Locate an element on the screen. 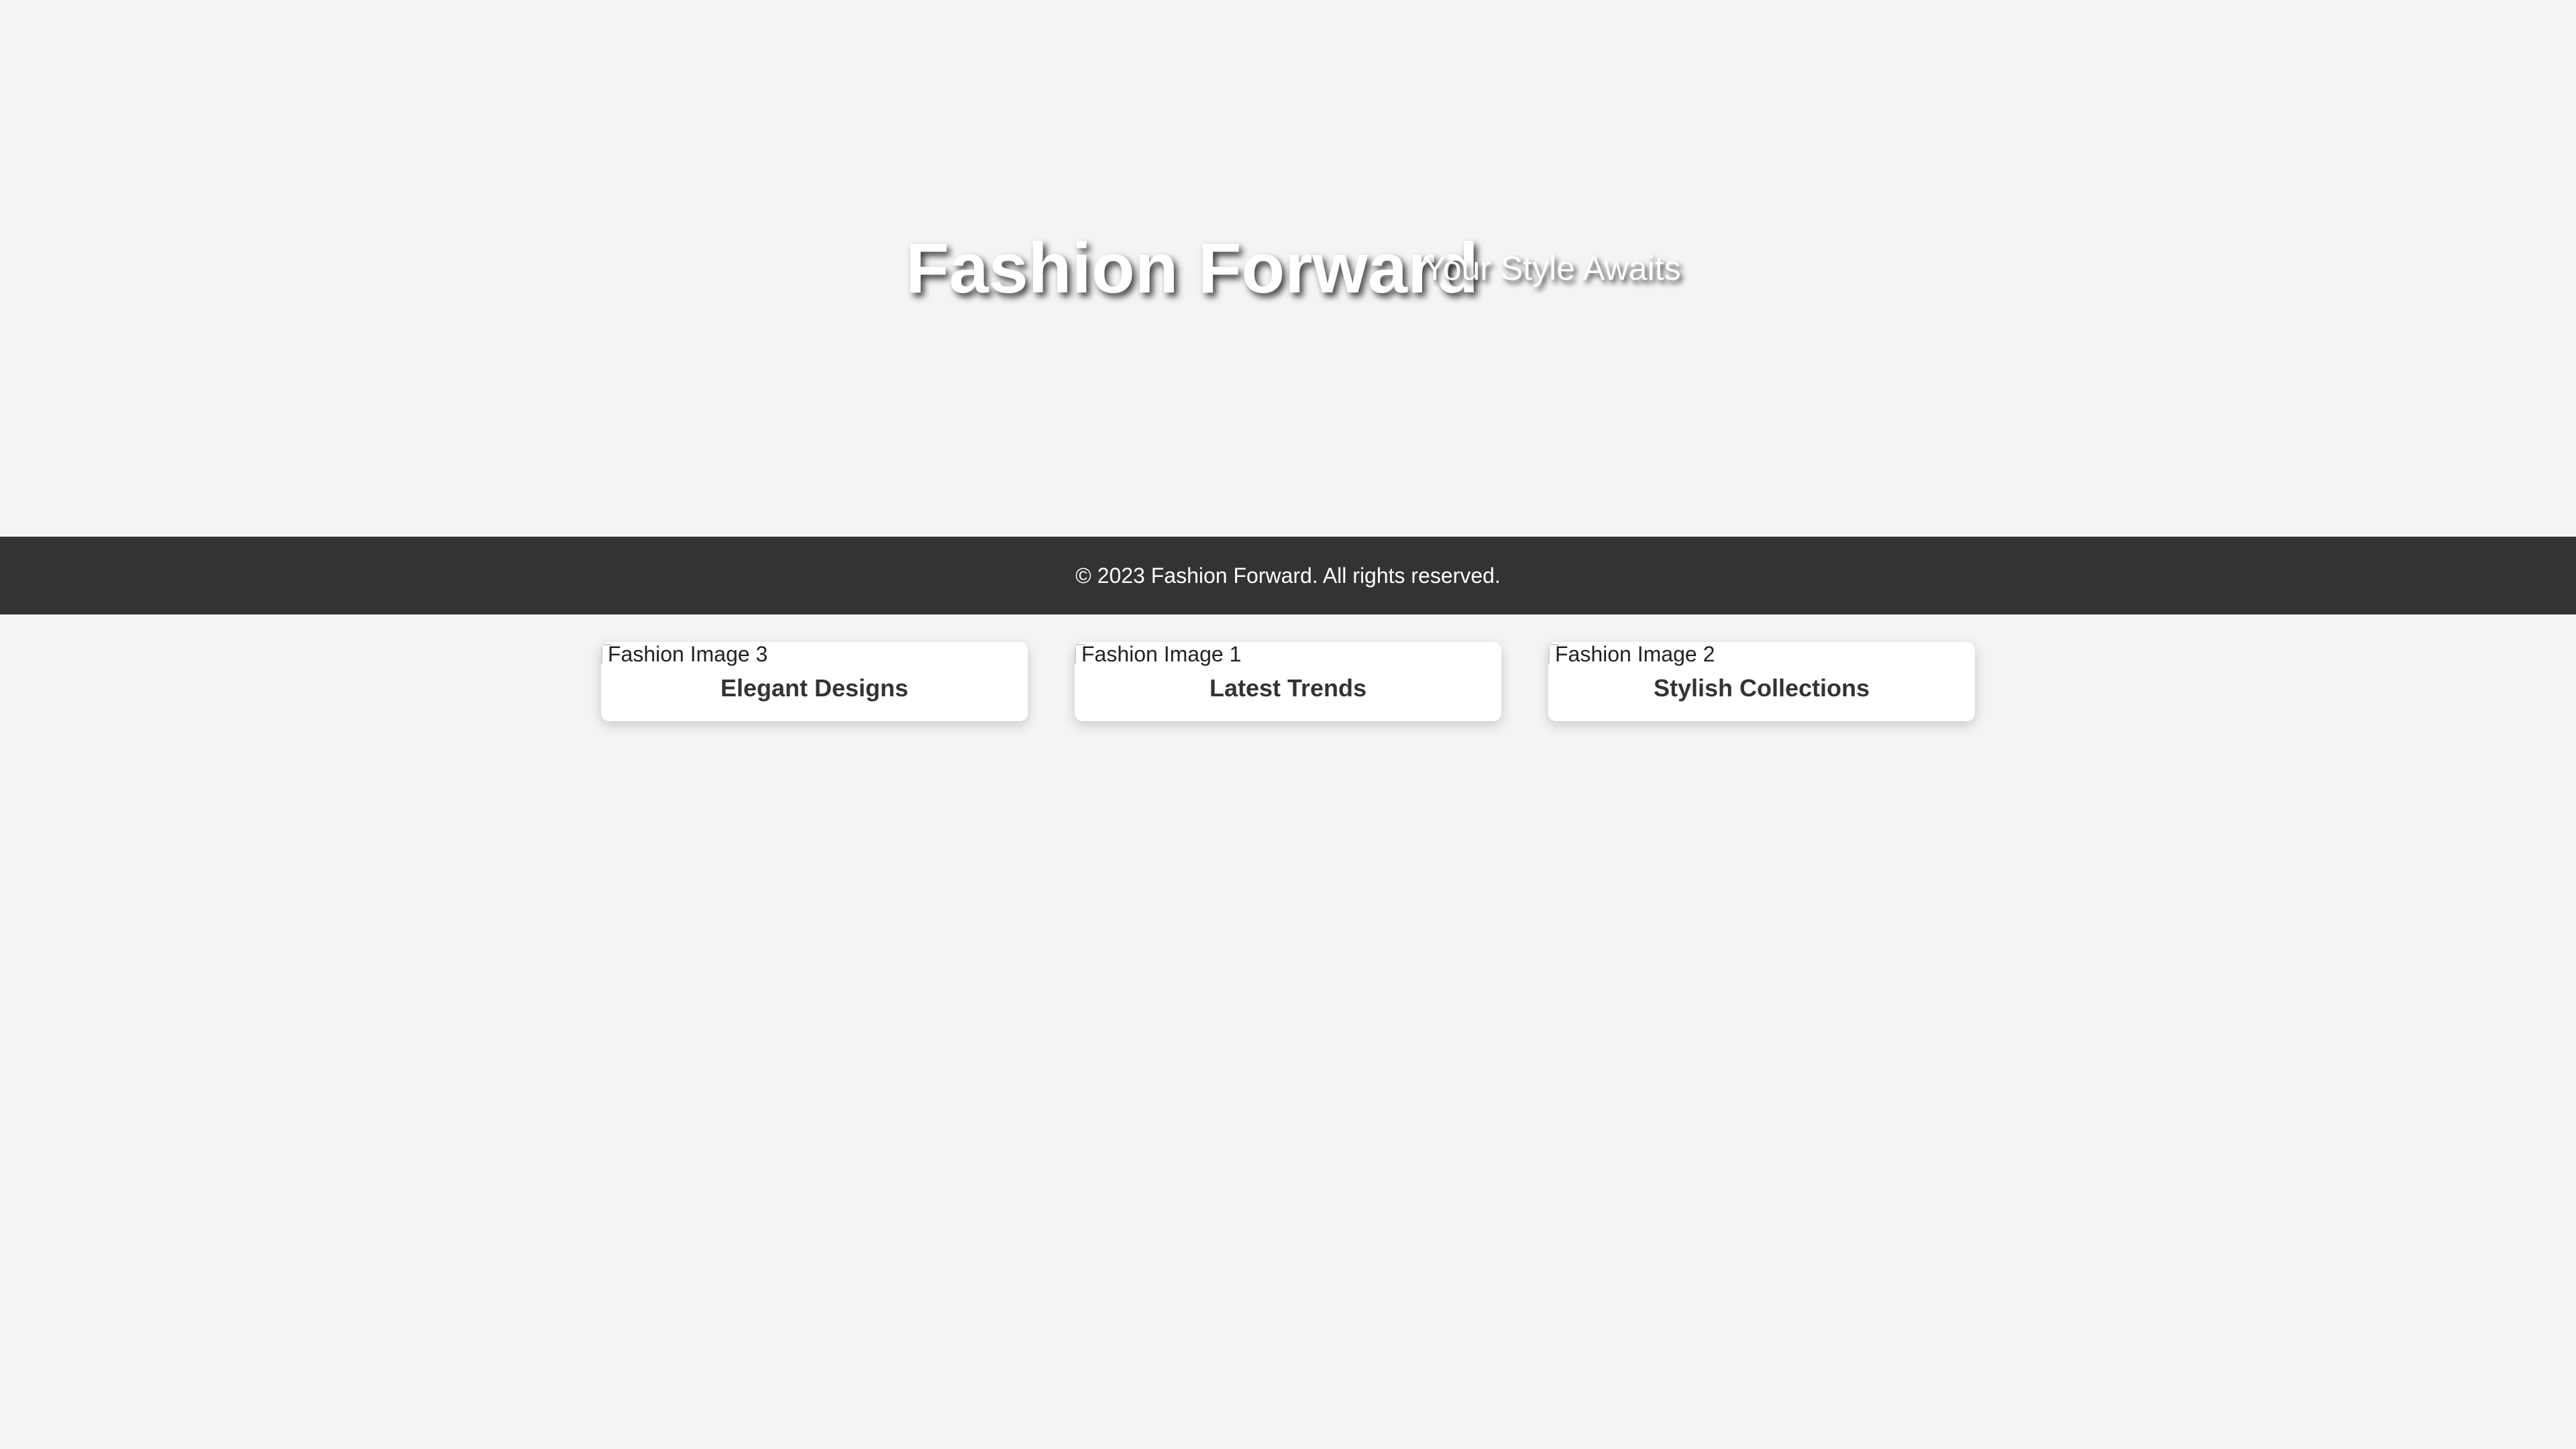 The width and height of the screenshot is (2576, 1449). card-title: Elegant Designs is located at coordinates (814, 688).